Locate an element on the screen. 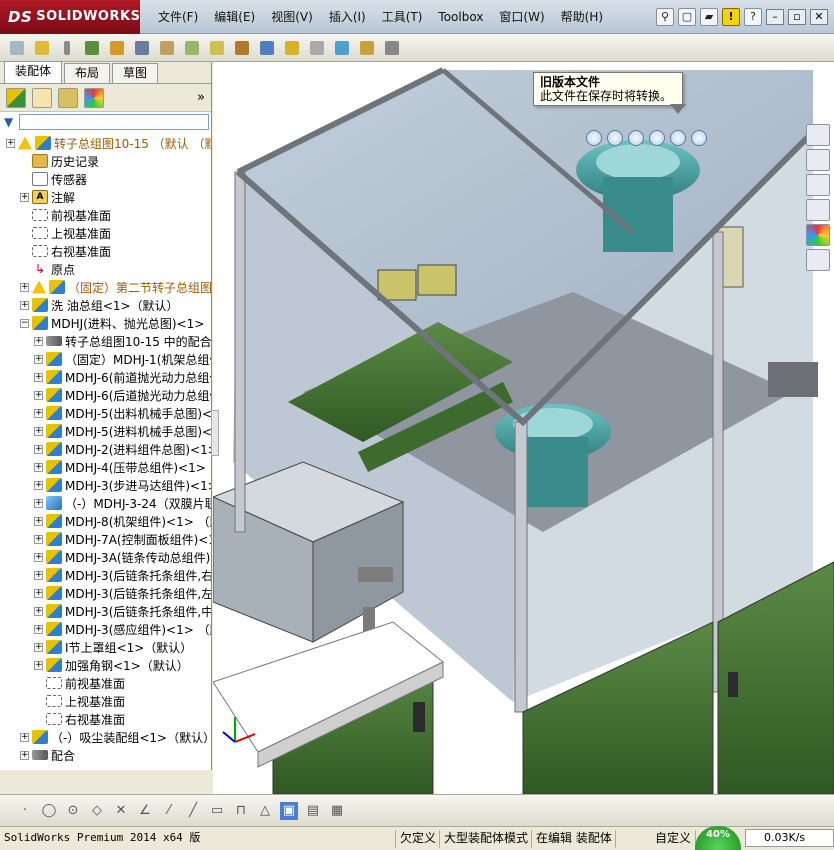  tree-item: + A 注解 is located at coordinates (105, 197).